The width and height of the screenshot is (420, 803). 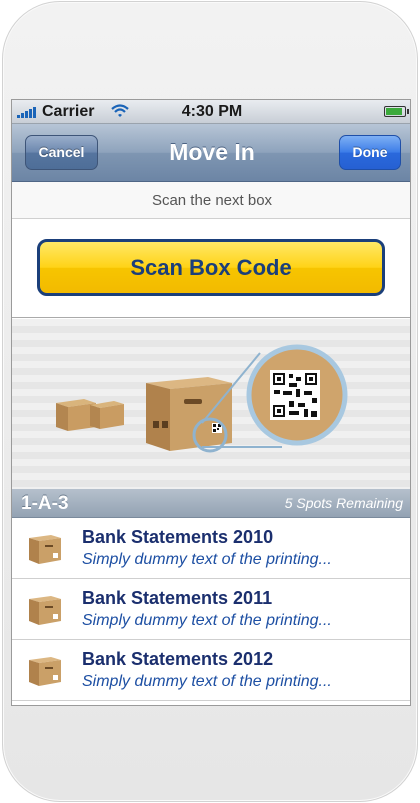 I want to click on small-boxes-icon, so click(x=90, y=415).